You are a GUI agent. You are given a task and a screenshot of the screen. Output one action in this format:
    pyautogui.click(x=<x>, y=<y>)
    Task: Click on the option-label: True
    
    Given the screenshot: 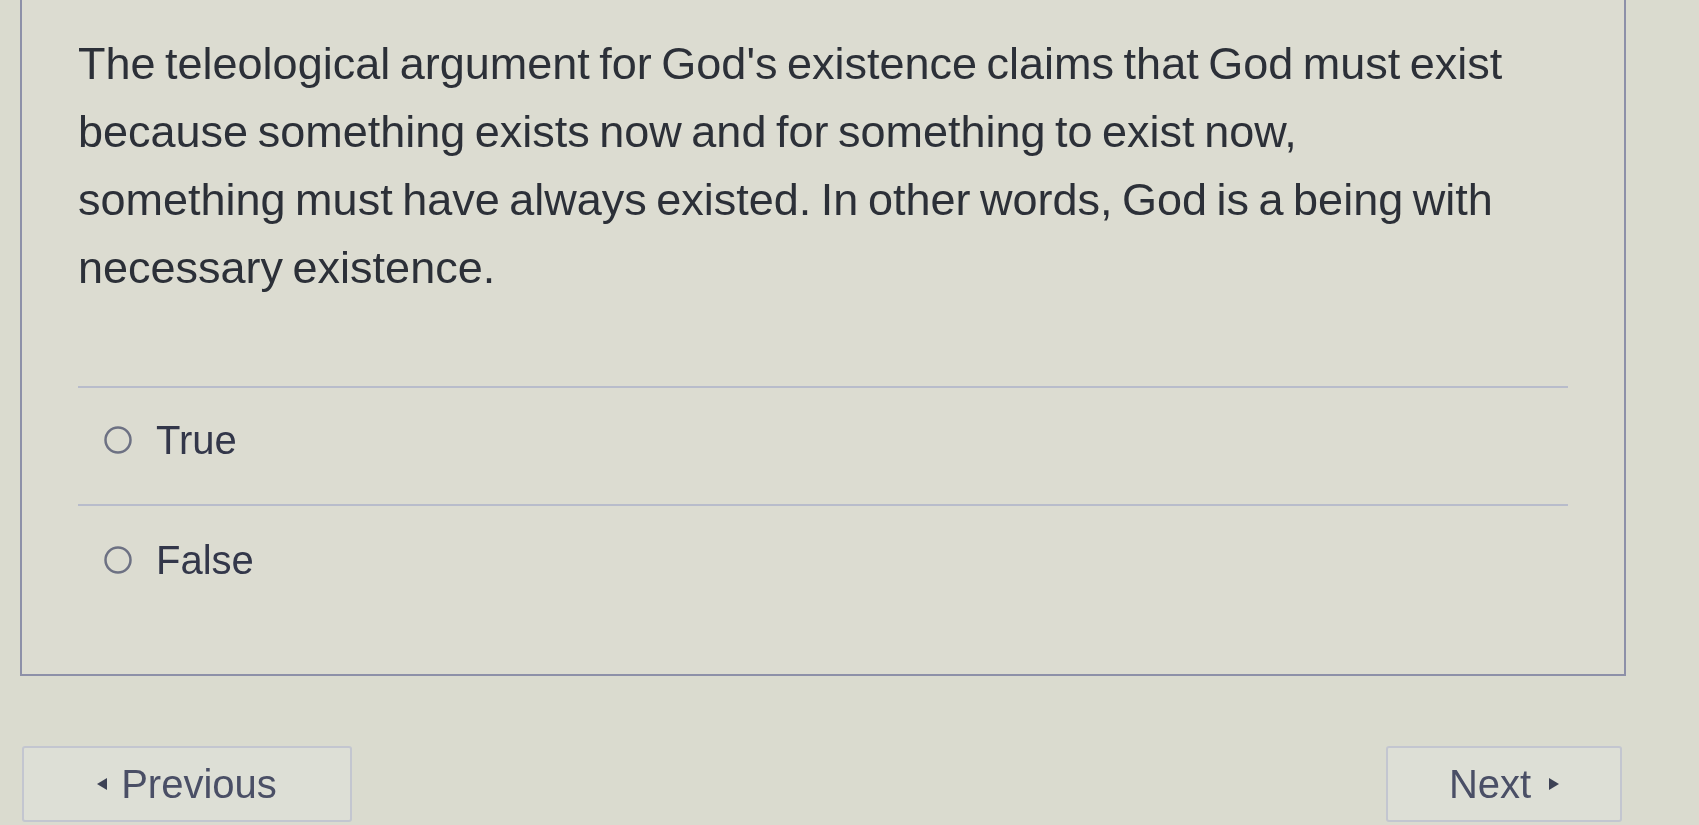 What is the action you would take?
    pyautogui.click(x=196, y=440)
    